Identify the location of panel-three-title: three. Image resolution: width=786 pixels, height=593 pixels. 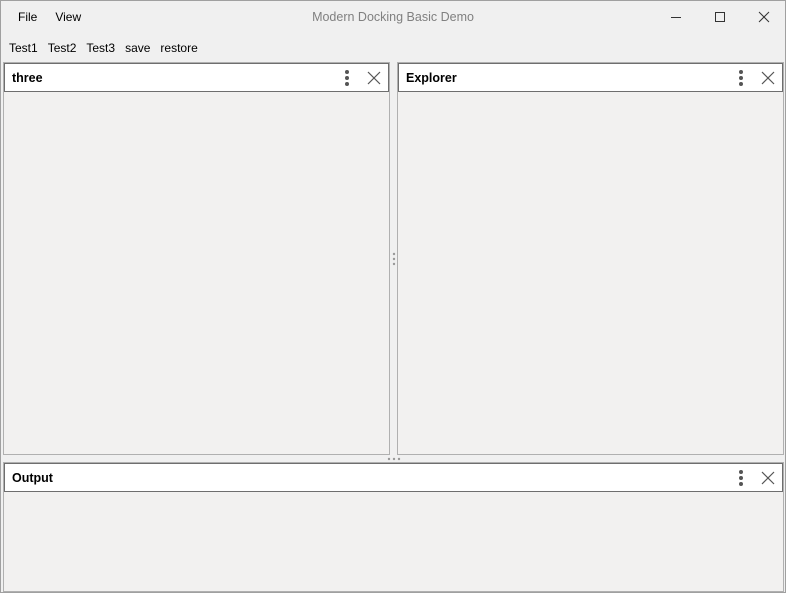
(27, 78).